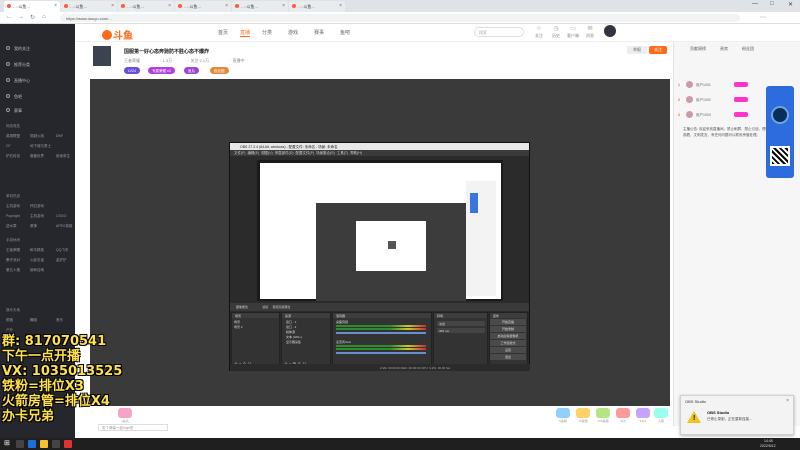  I want to click on header-follow: ☆ 关注, so click(539, 32).